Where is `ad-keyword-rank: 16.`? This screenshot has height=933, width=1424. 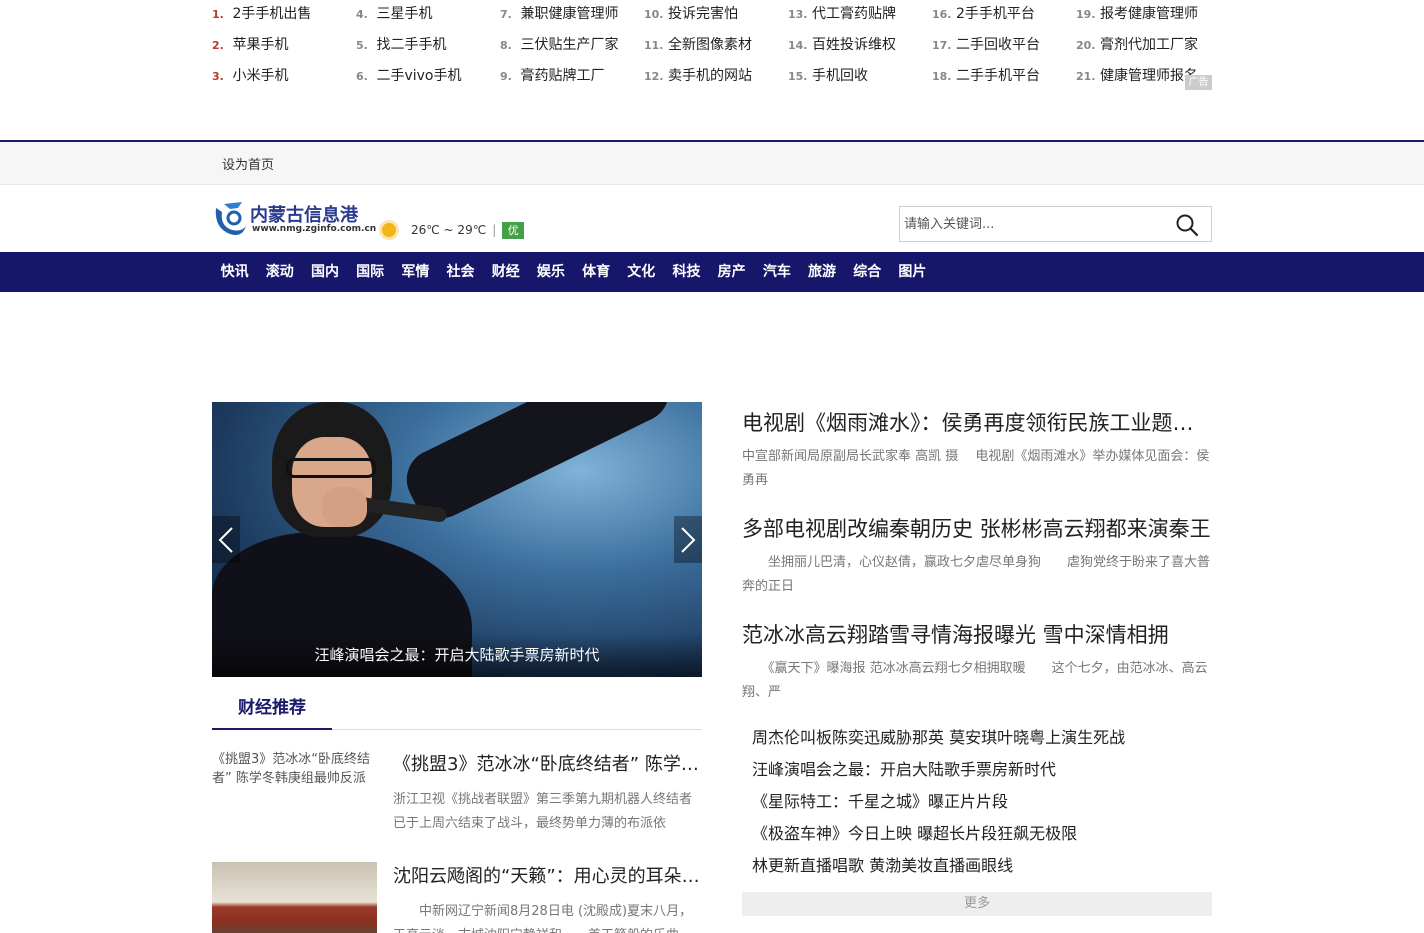 ad-keyword-rank: 16. is located at coordinates (942, 14).